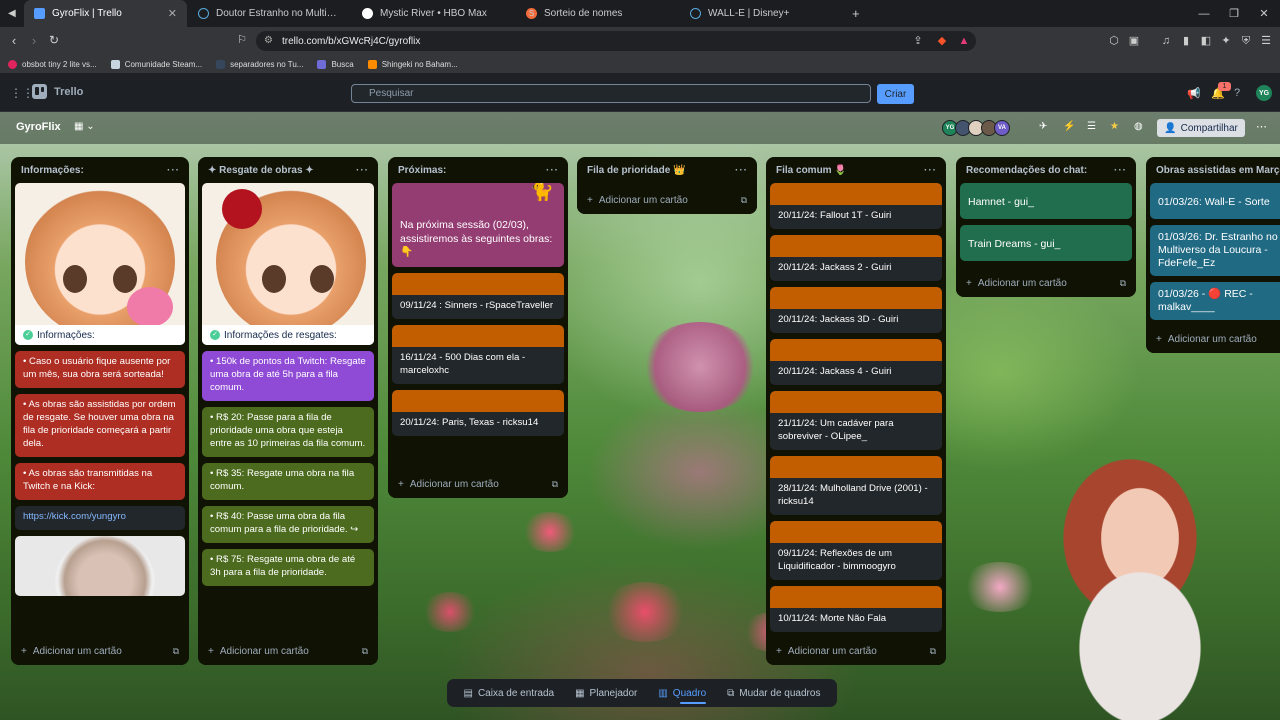  I want to click on list-card: https://kick.com/yungyro, so click(100, 518).